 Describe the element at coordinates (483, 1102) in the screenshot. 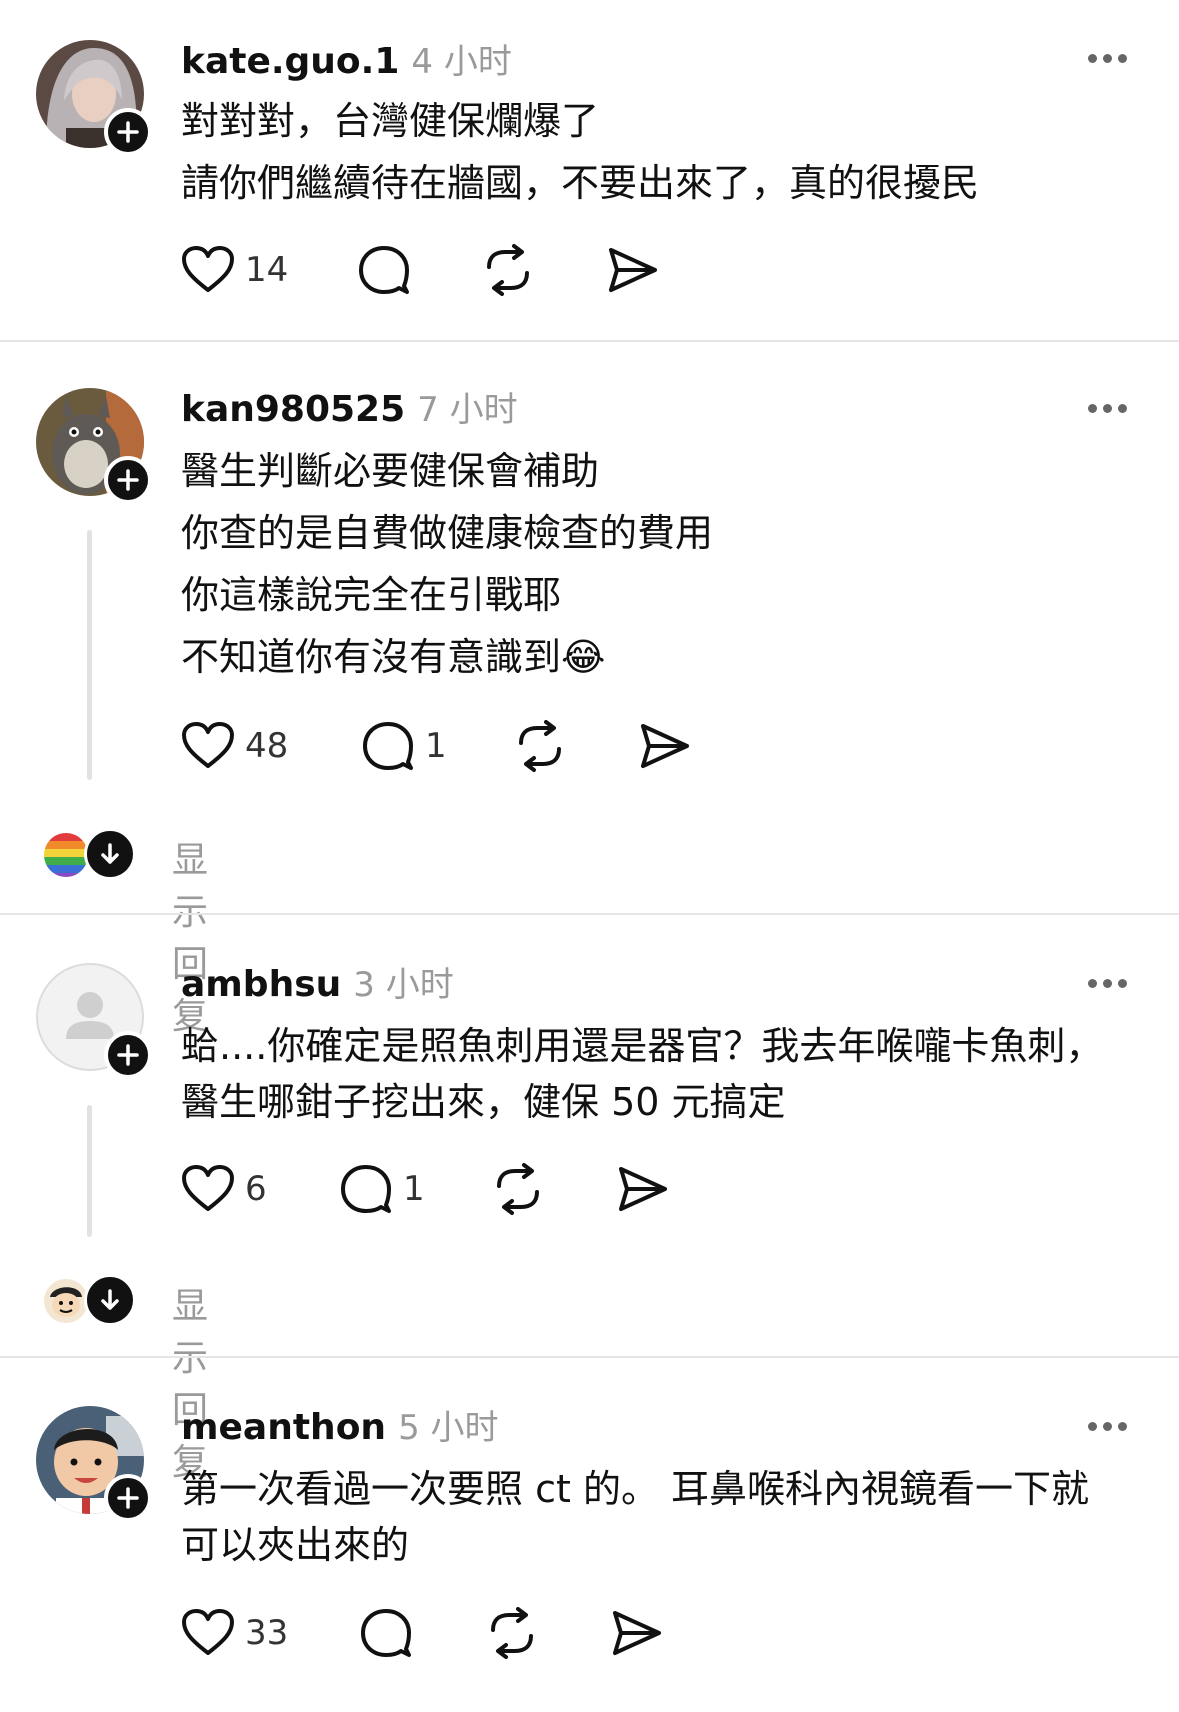

I see `post-line: 醫生哪鉗子挖出來，健保 50 元搞定` at that location.